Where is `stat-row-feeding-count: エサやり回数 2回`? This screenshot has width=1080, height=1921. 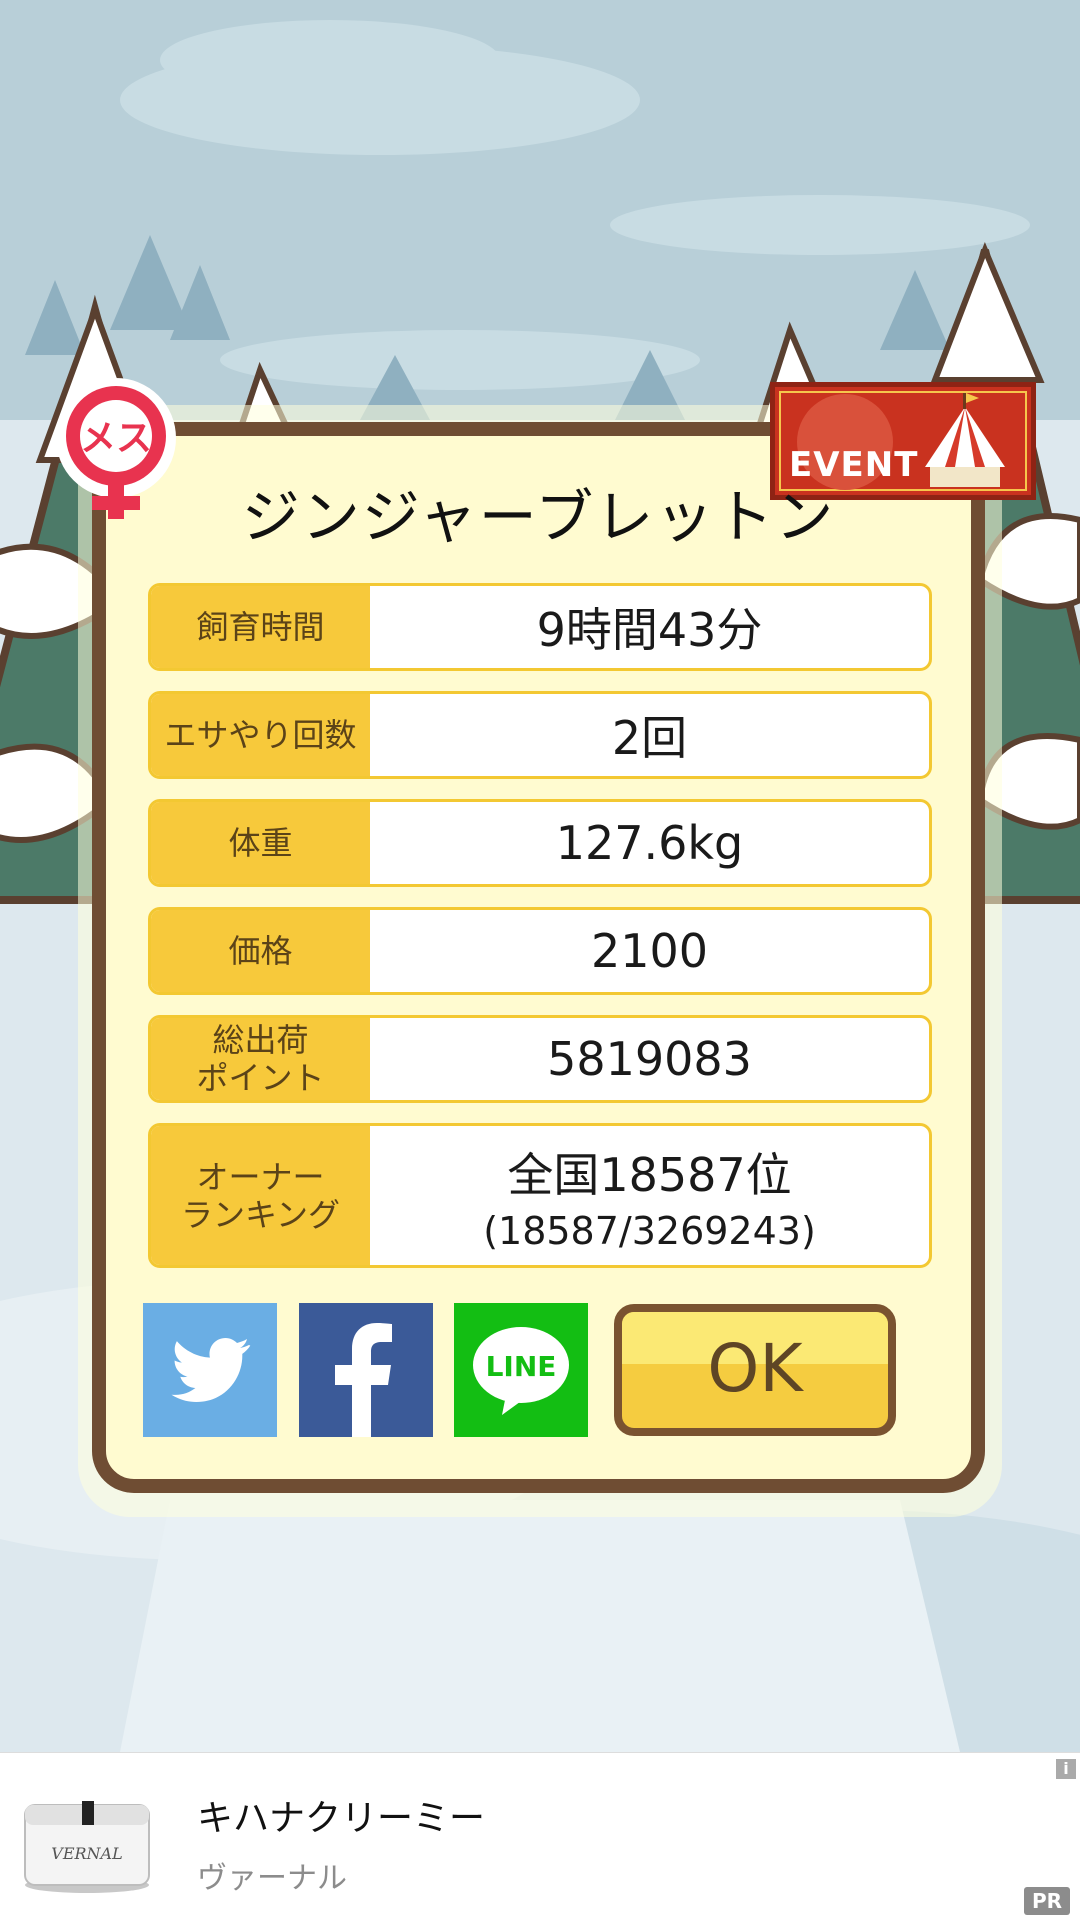 stat-row-feeding-count: エサやり回数 2回 is located at coordinates (540, 735).